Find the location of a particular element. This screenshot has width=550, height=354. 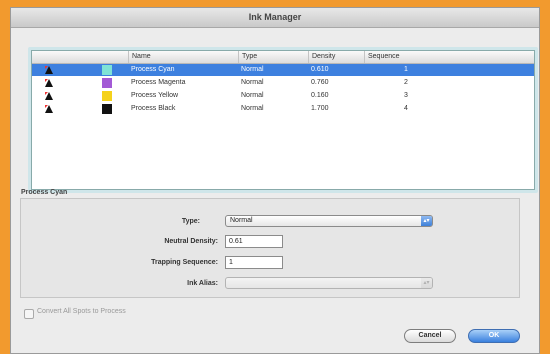

cancel-button: Cancel is located at coordinates (430, 336).